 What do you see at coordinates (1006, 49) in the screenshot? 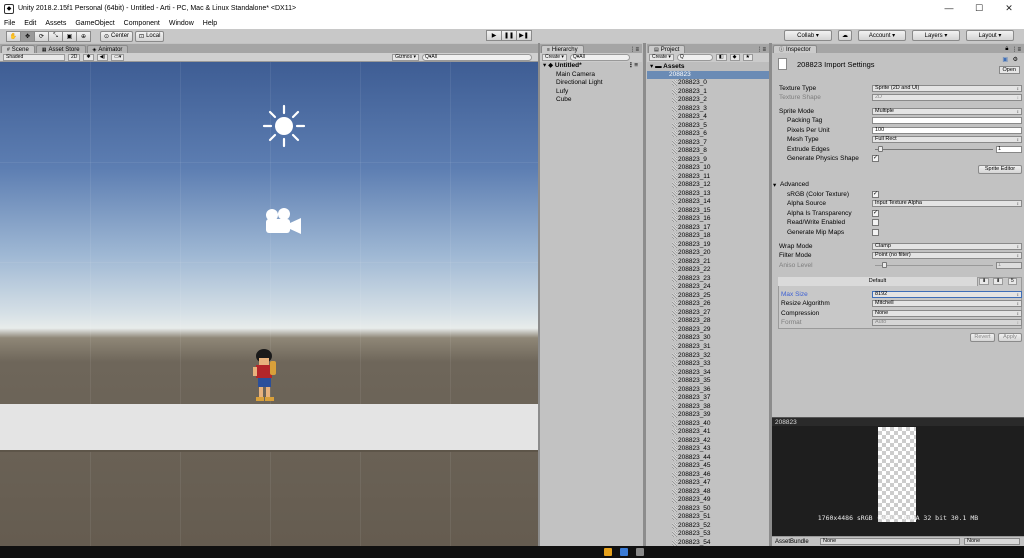
I see `lock-icon: 🔒︎` at bounding box center [1006, 49].